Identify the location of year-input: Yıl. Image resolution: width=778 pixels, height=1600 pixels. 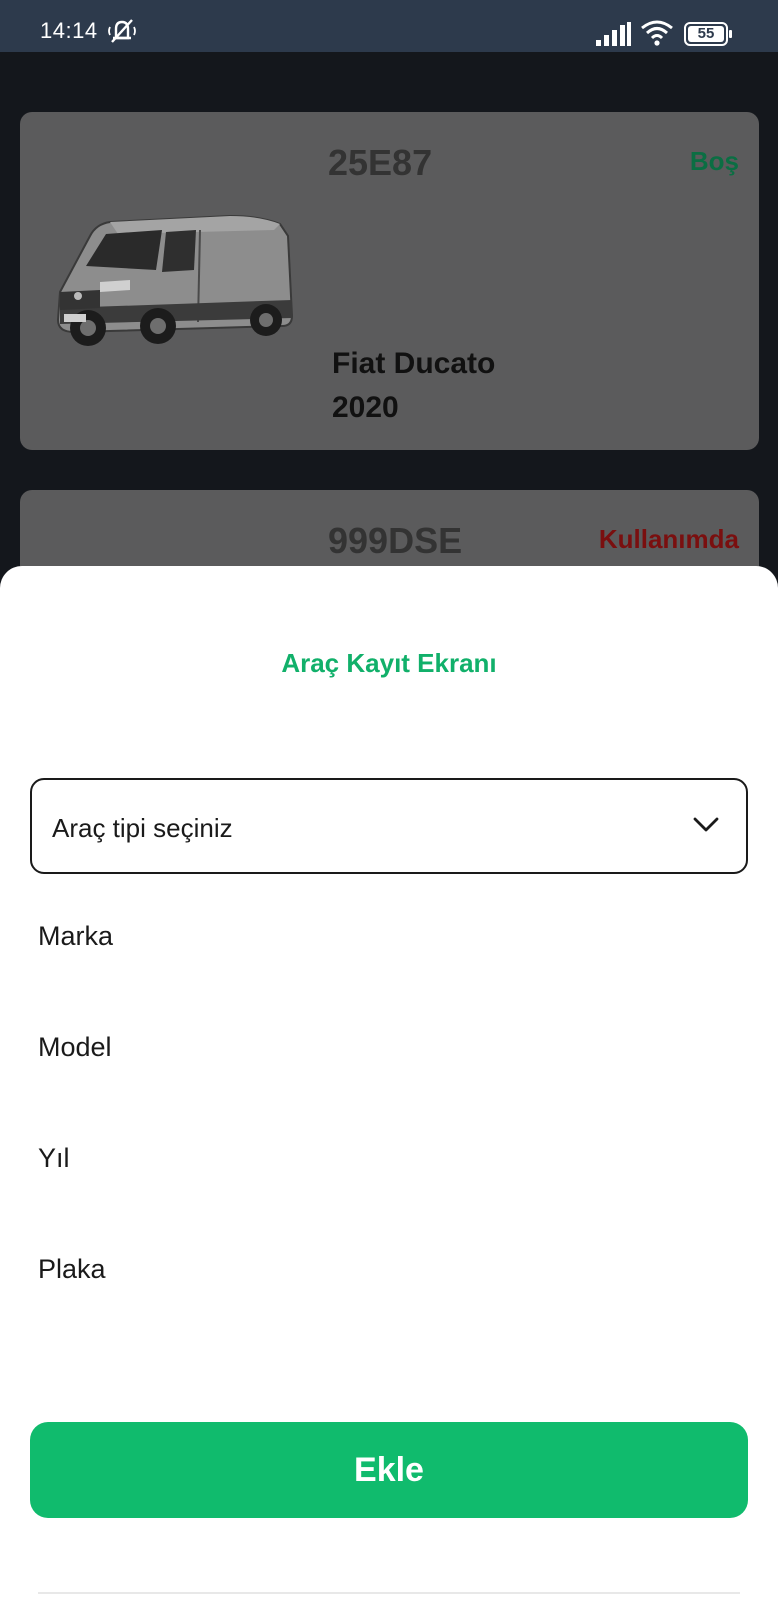
(388, 1158).